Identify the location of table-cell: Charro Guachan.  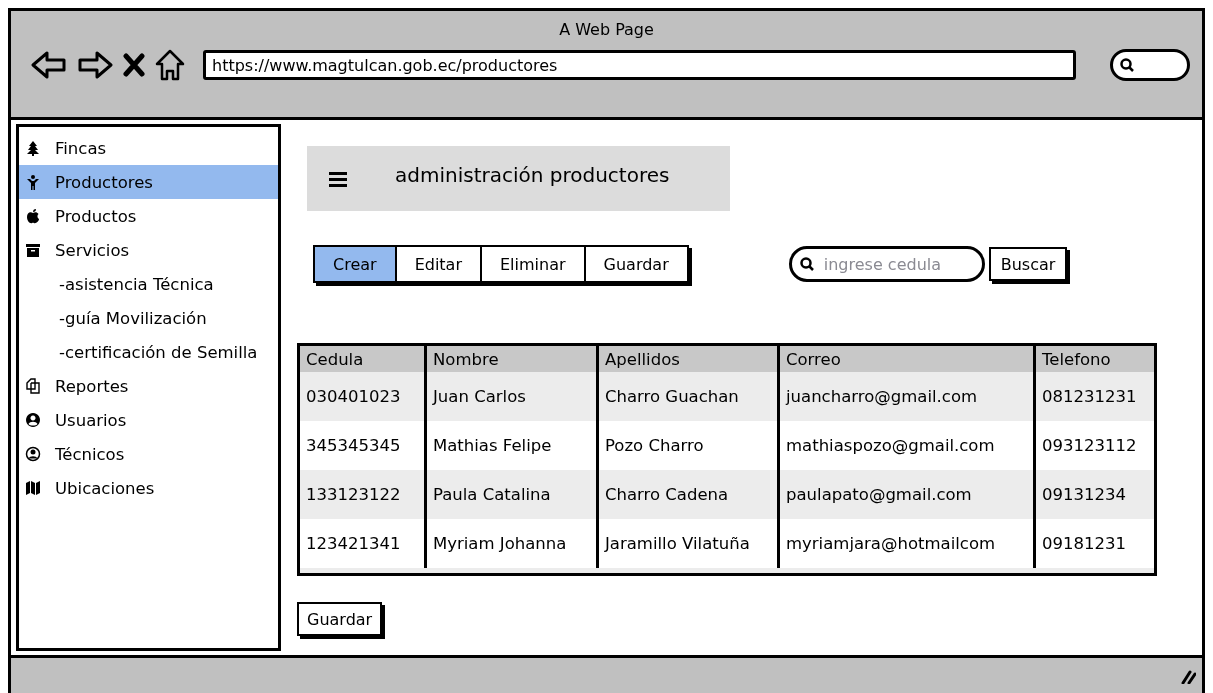
(689, 396).